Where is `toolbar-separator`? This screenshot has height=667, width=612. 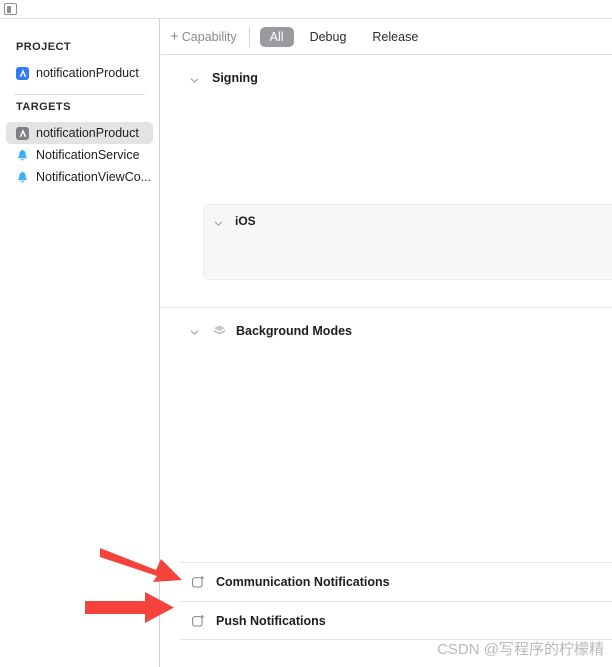 toolbar-separator is located at coordinates (249, 36).